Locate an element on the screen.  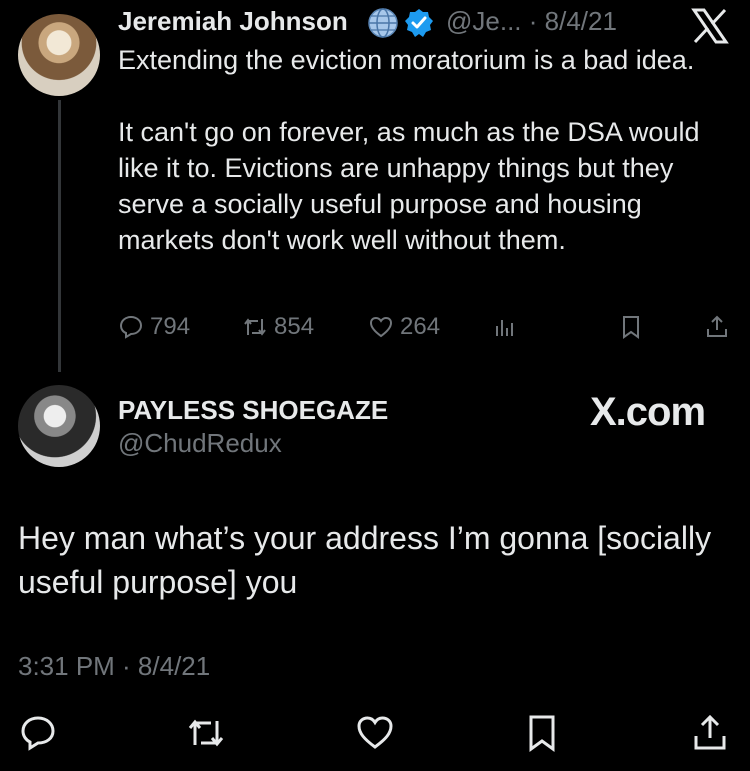
author-name: PAYLESS SHOEGAZE is located at coordinates (253, 410).